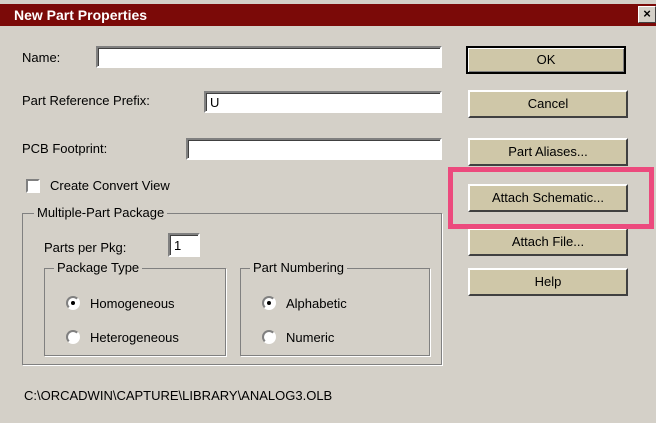  What do you see at coordinates (299, 267) in the screenshot?
I see `part-numbering-title: Part Numbering` at bounding box center [299, 267].